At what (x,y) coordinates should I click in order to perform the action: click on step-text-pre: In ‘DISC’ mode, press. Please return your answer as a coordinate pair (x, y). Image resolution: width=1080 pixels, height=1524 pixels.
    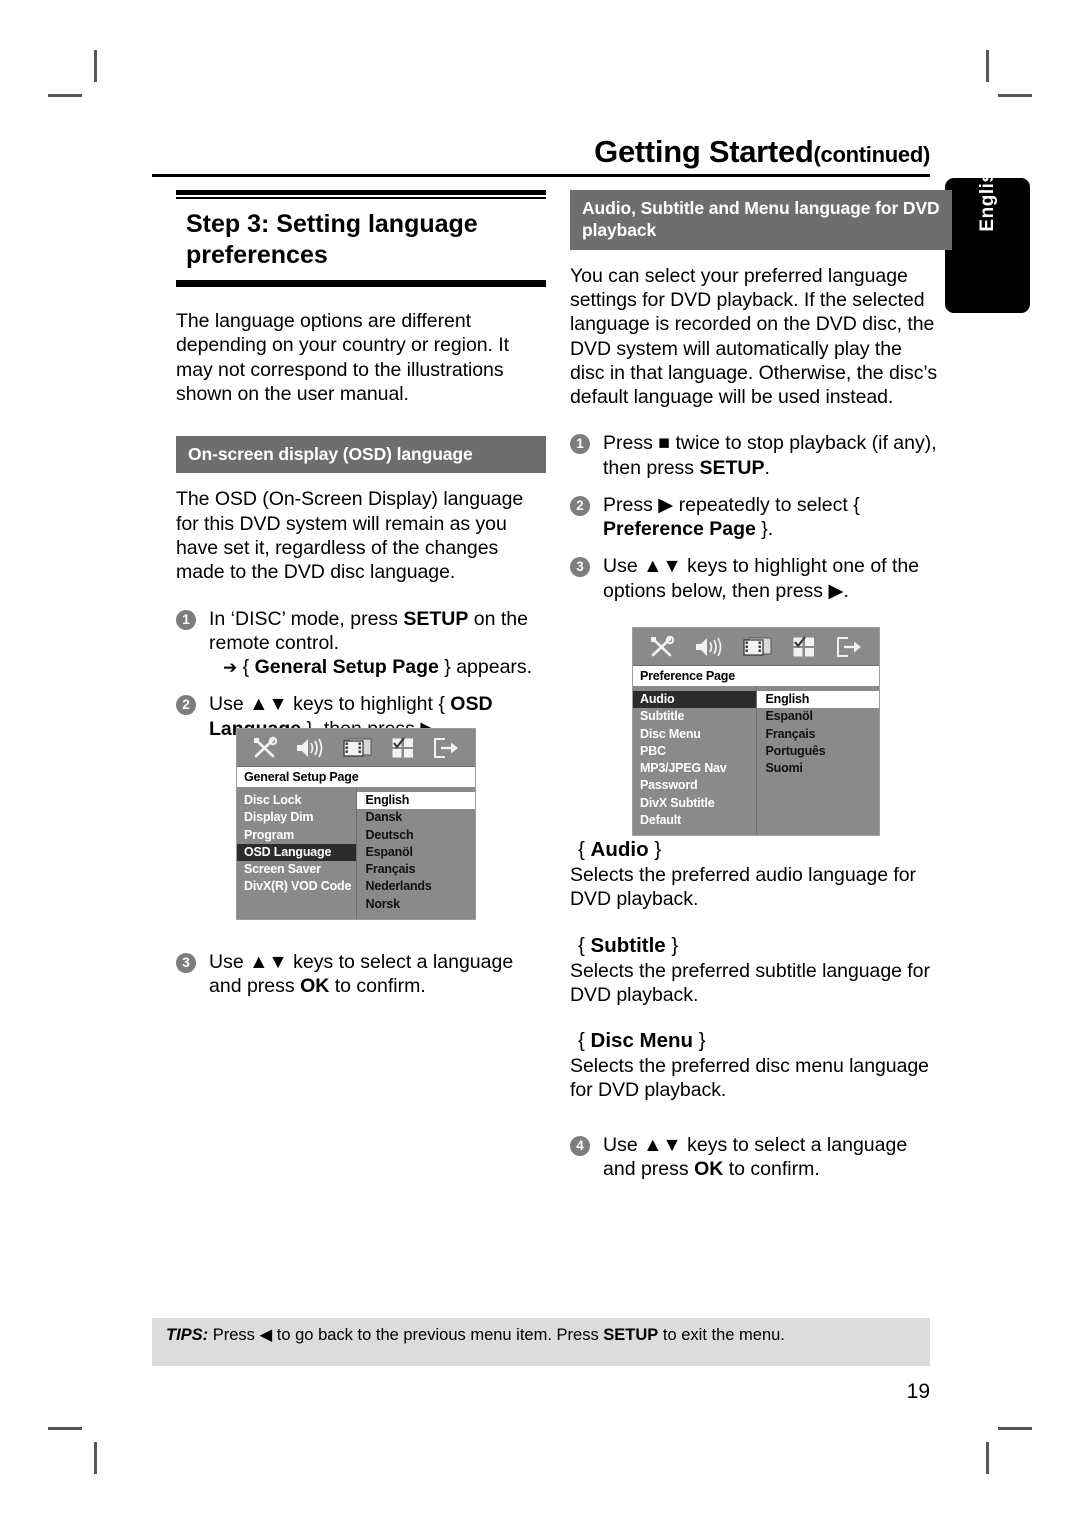
    Looking at the image, I should click on (306, 618).